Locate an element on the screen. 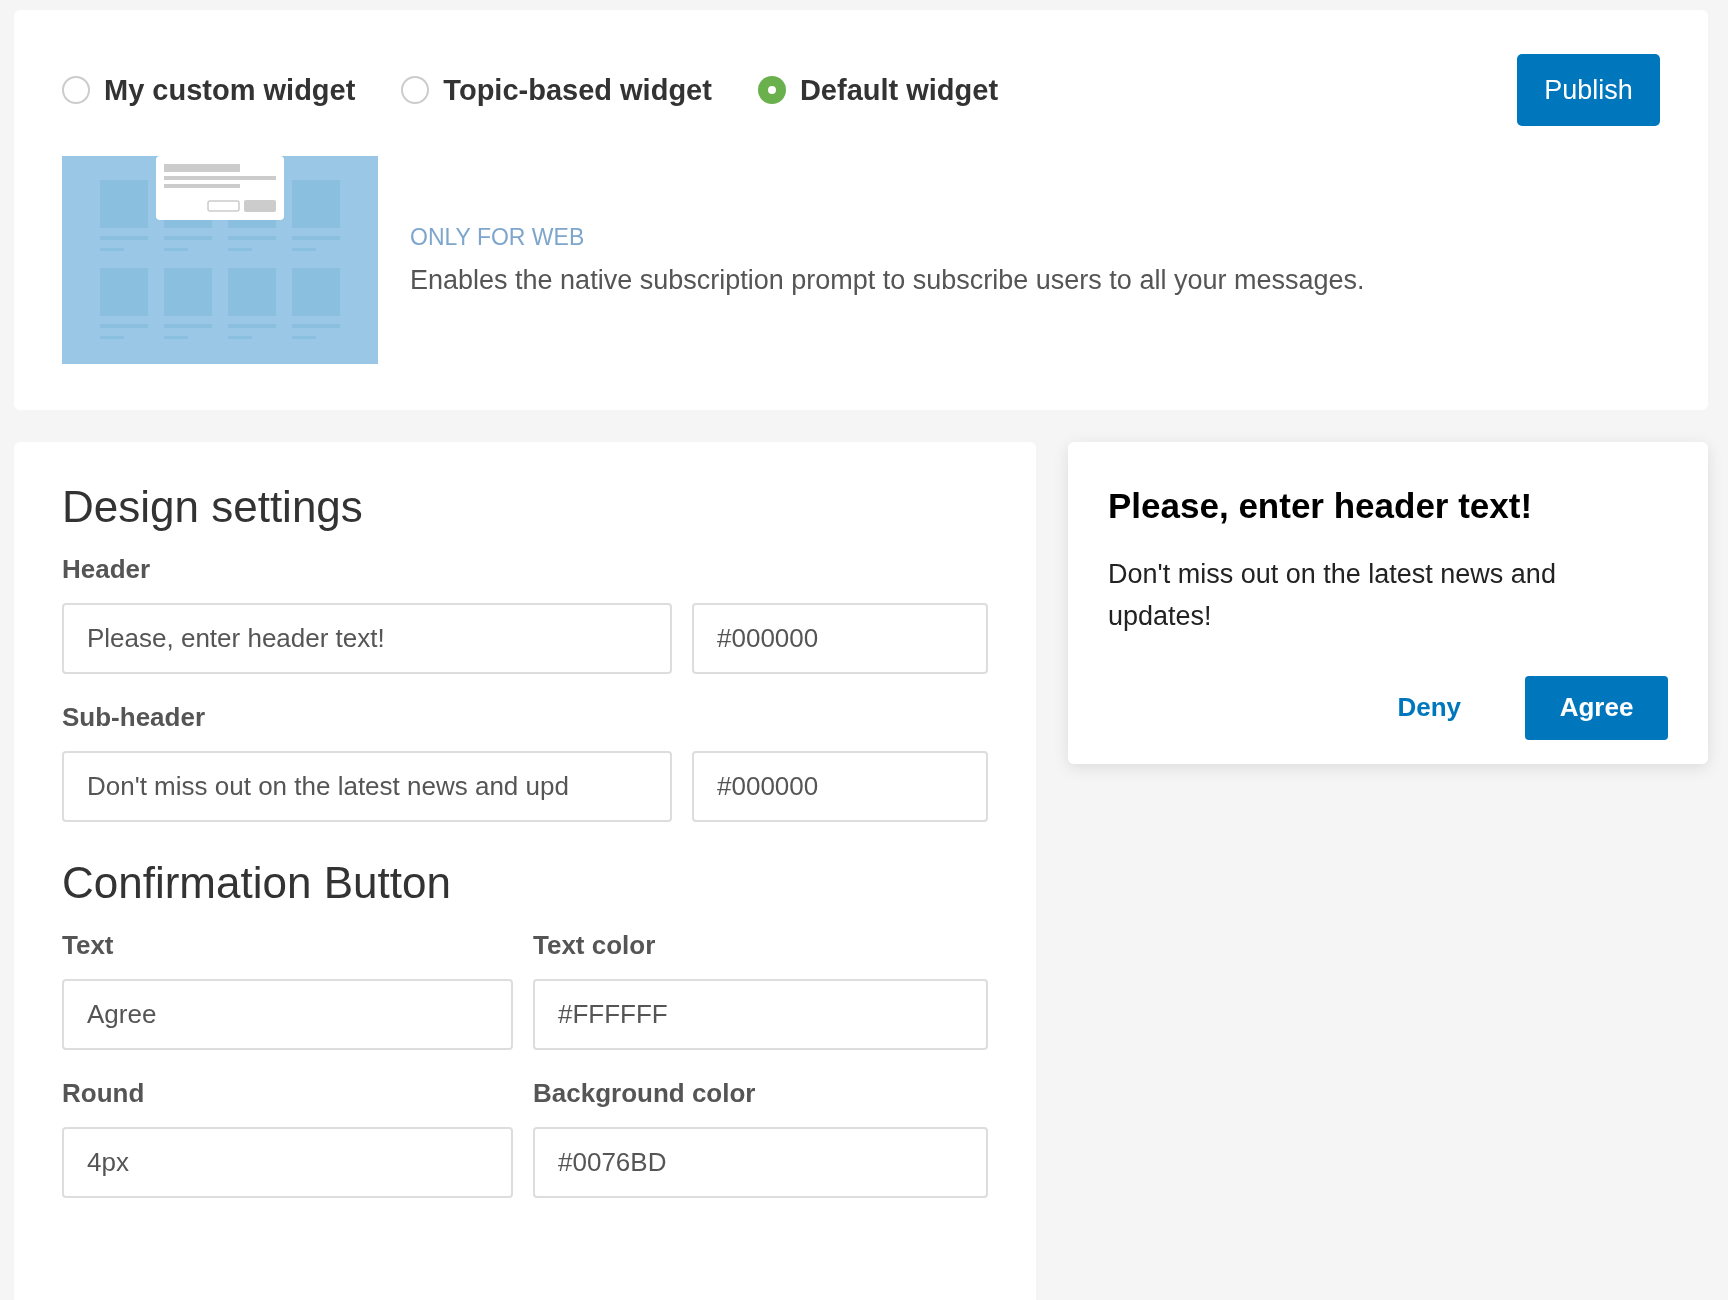  publish-button: Publish is located at coordinates (1588, 90).